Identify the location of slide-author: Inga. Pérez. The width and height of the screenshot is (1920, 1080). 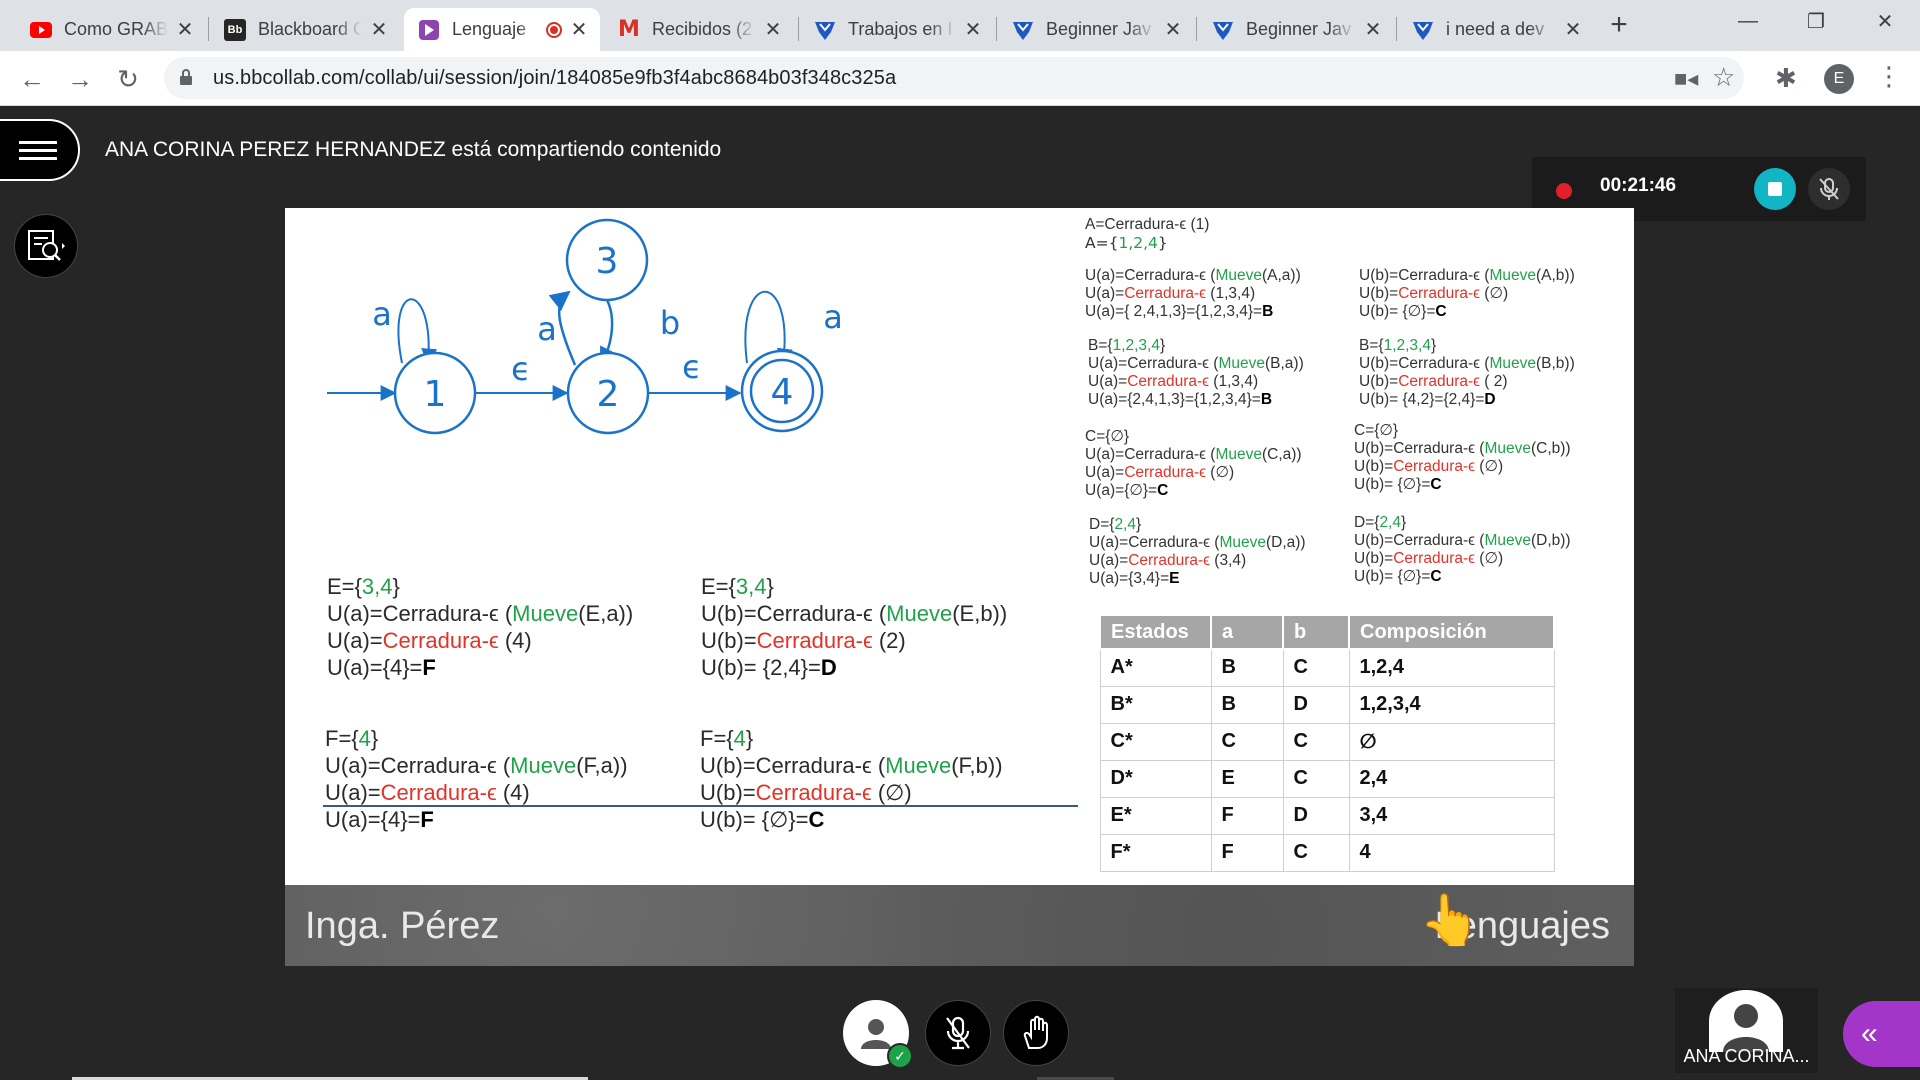
(402, 926).